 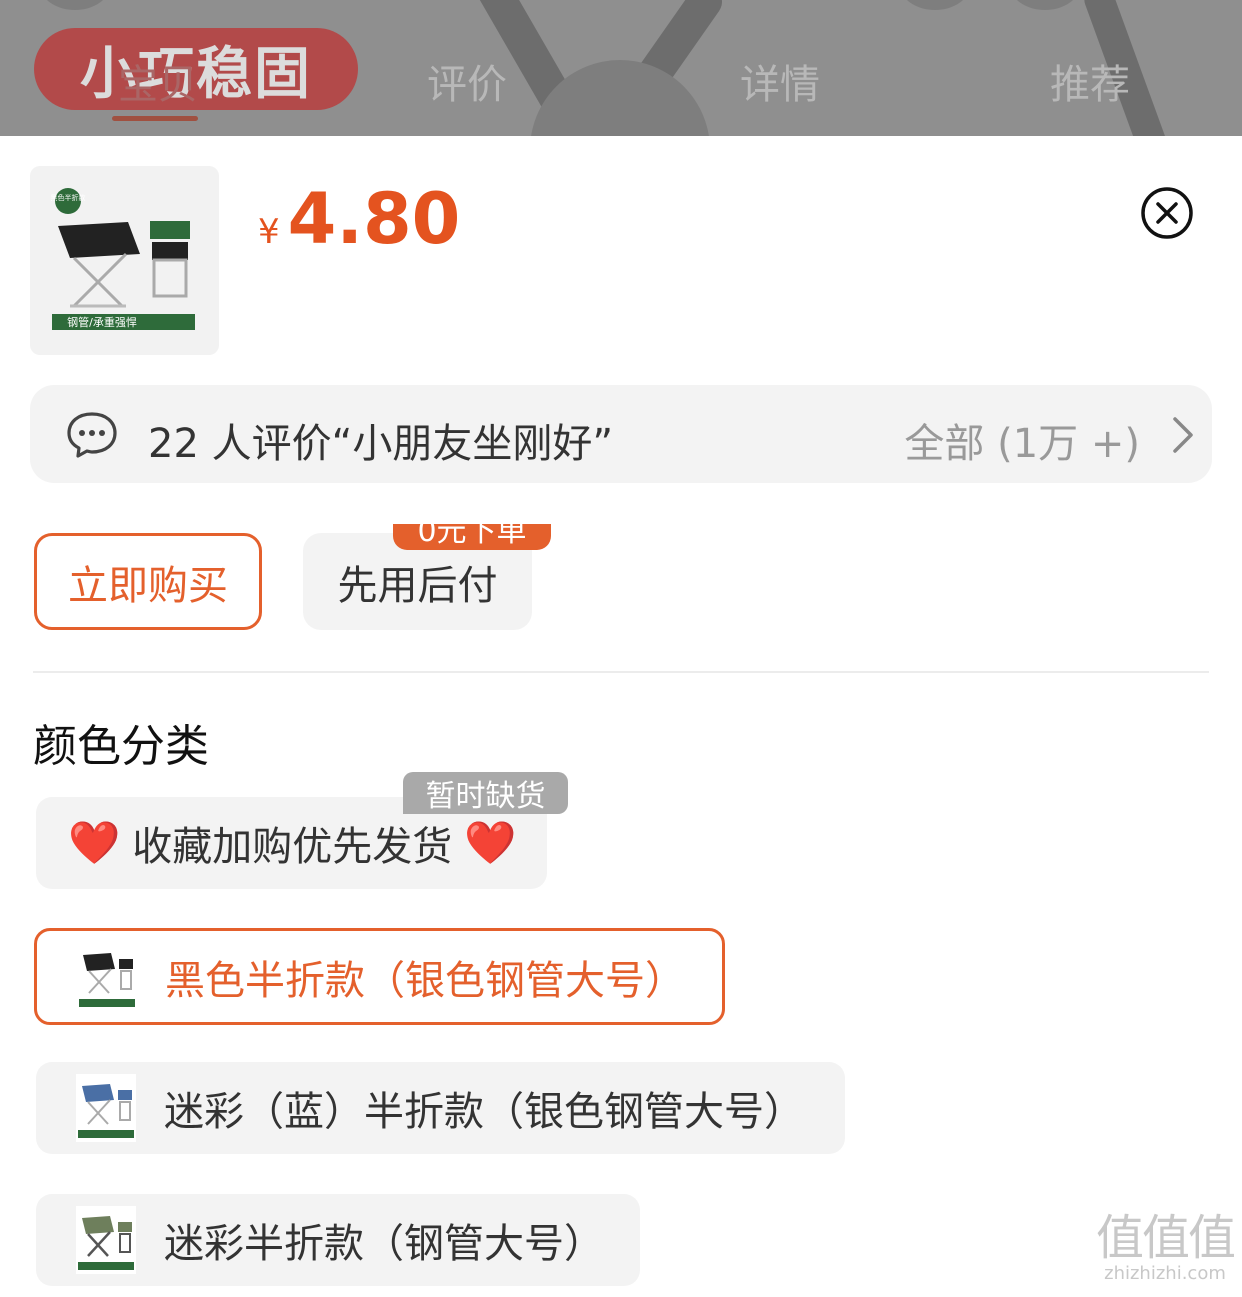 What do you see at coordinates (1022, 440) in the screenshot?
I see `review-all-link: 全部 (1万 +)` at bounding box center [1022, 440].